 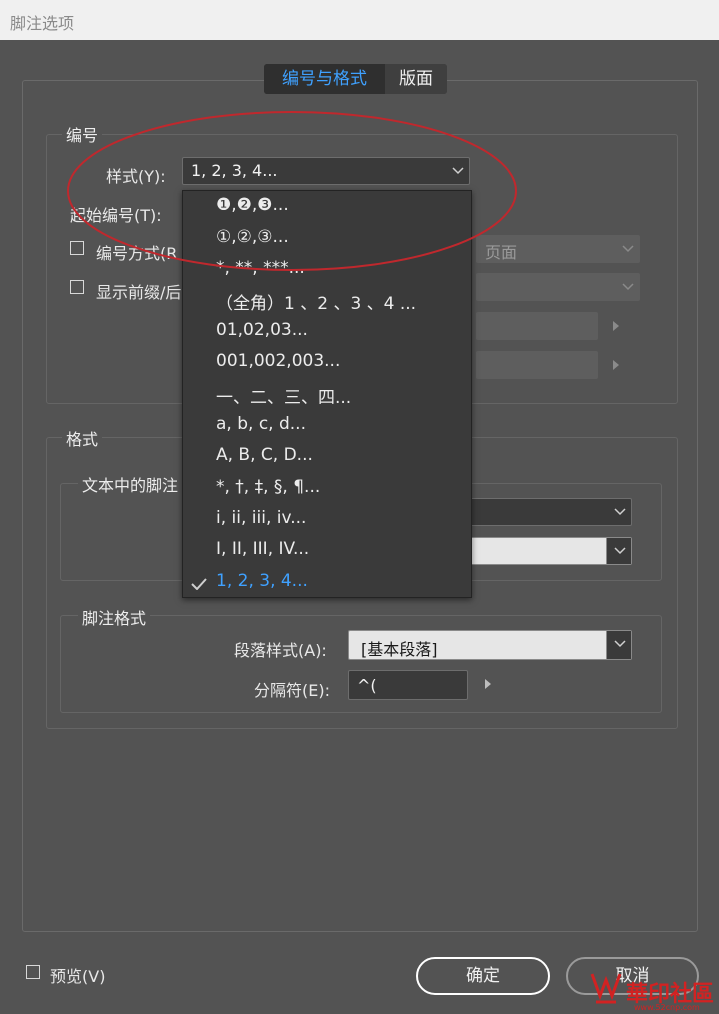 I want to click on tab-numbering-format: 编号与格式, so click(x=324, y=79).